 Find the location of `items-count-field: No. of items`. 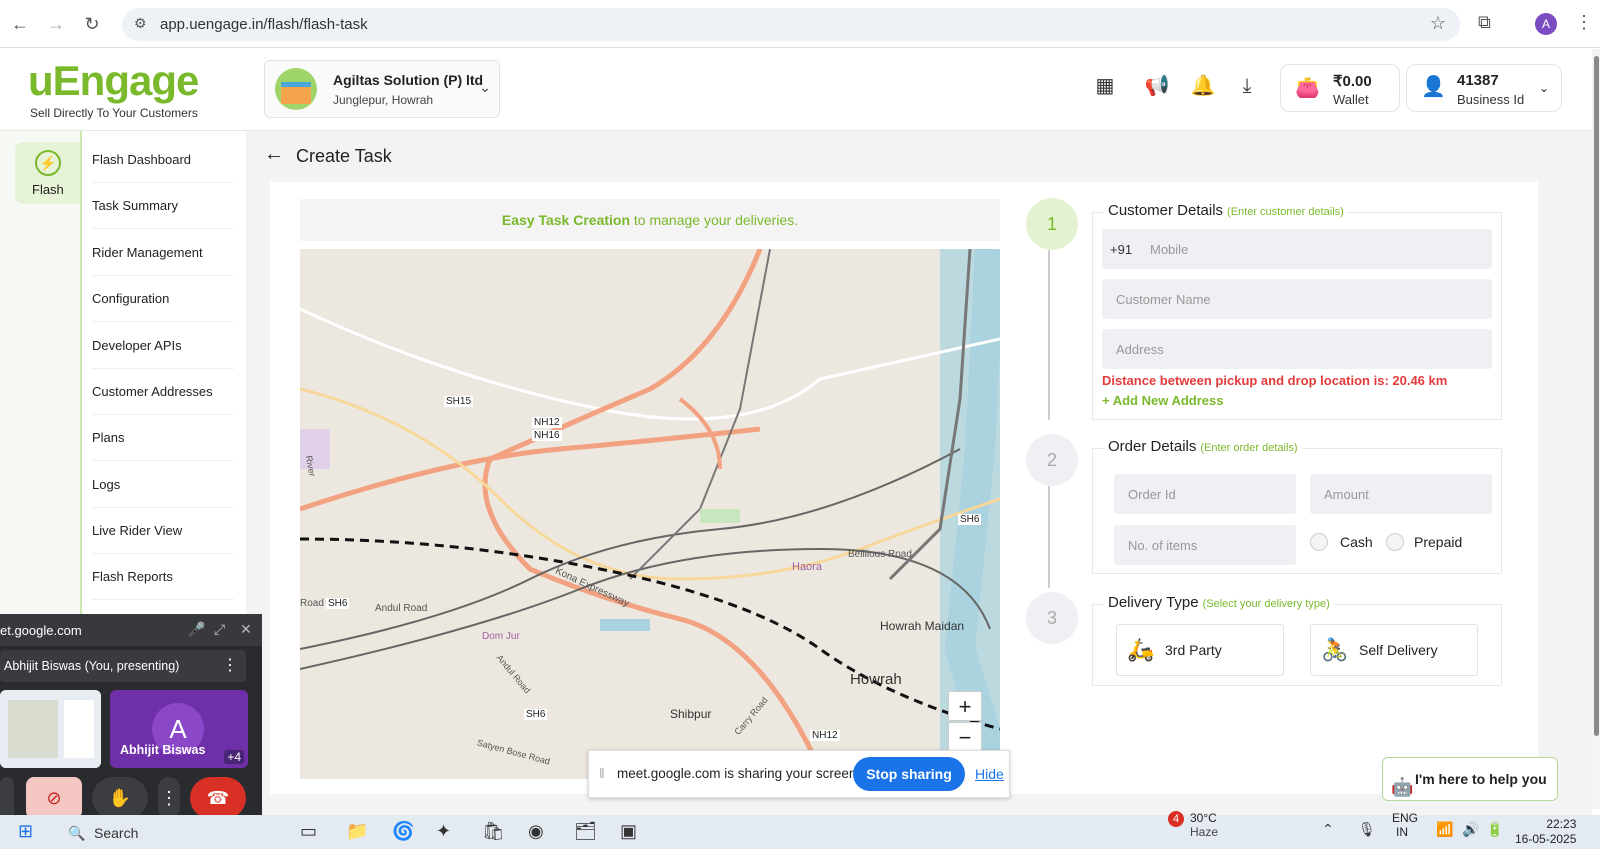

items-count-field: No. of items is located at coordinates (1205, 545).